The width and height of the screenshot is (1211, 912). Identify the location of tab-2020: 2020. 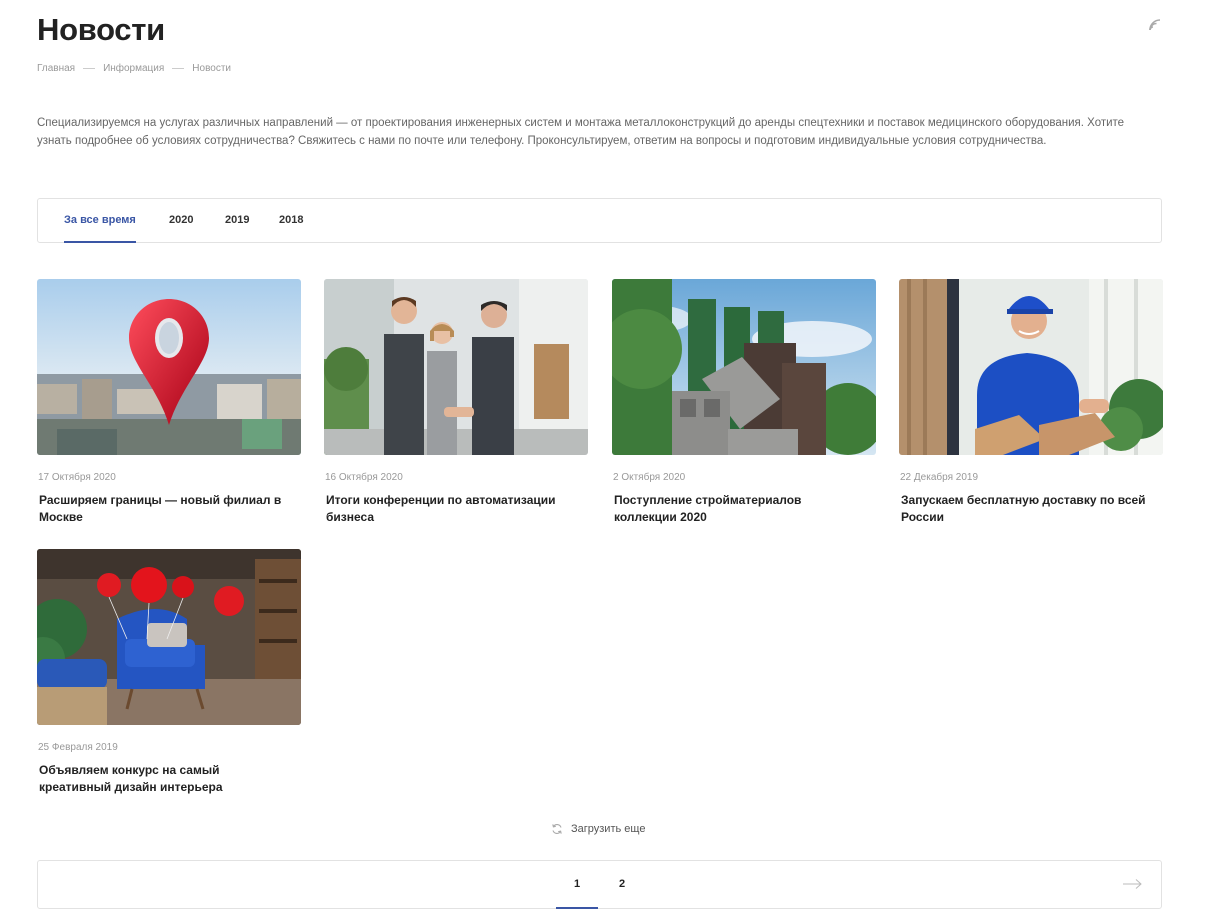
(181, 221).